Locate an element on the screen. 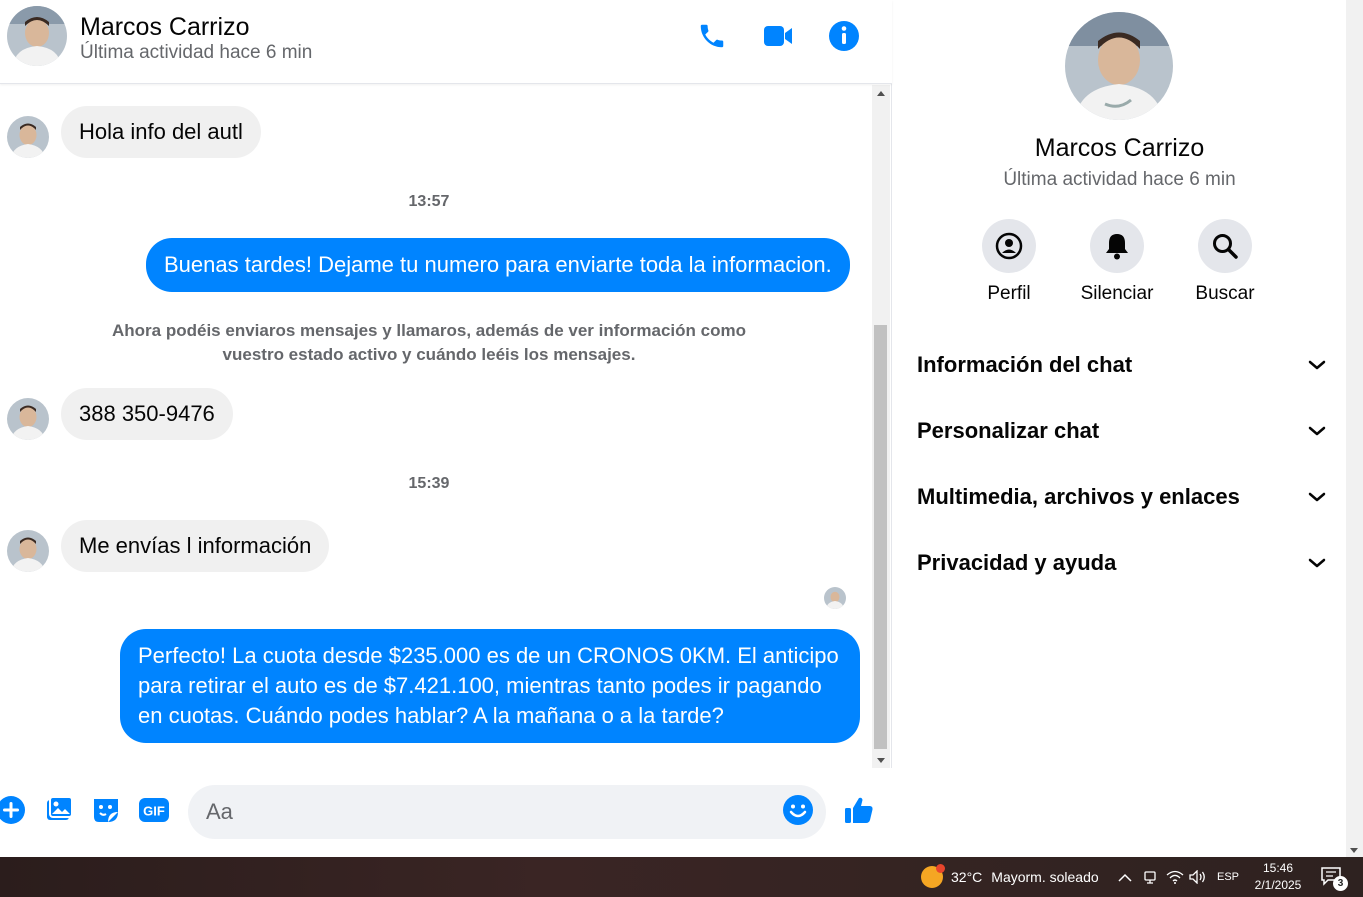 The height and width of the screenshot is (897, 1363). phone-icon is located at coordinates (712, 36).